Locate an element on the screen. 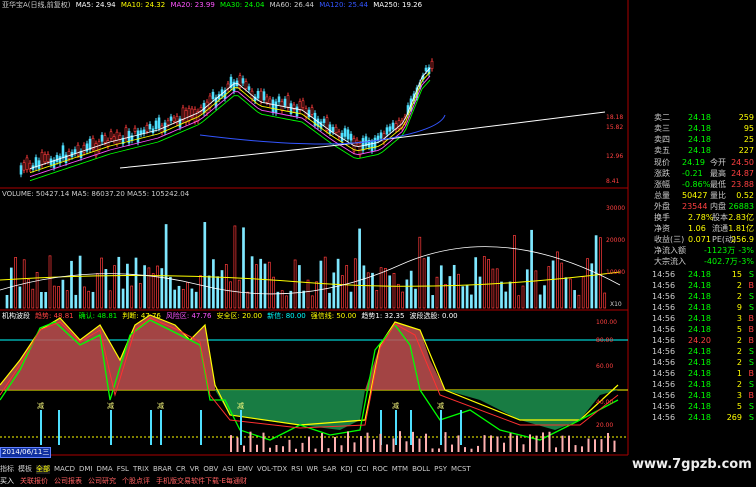  tick-row: 14:56 24.18 1 B is located at coordinates (692, 373).